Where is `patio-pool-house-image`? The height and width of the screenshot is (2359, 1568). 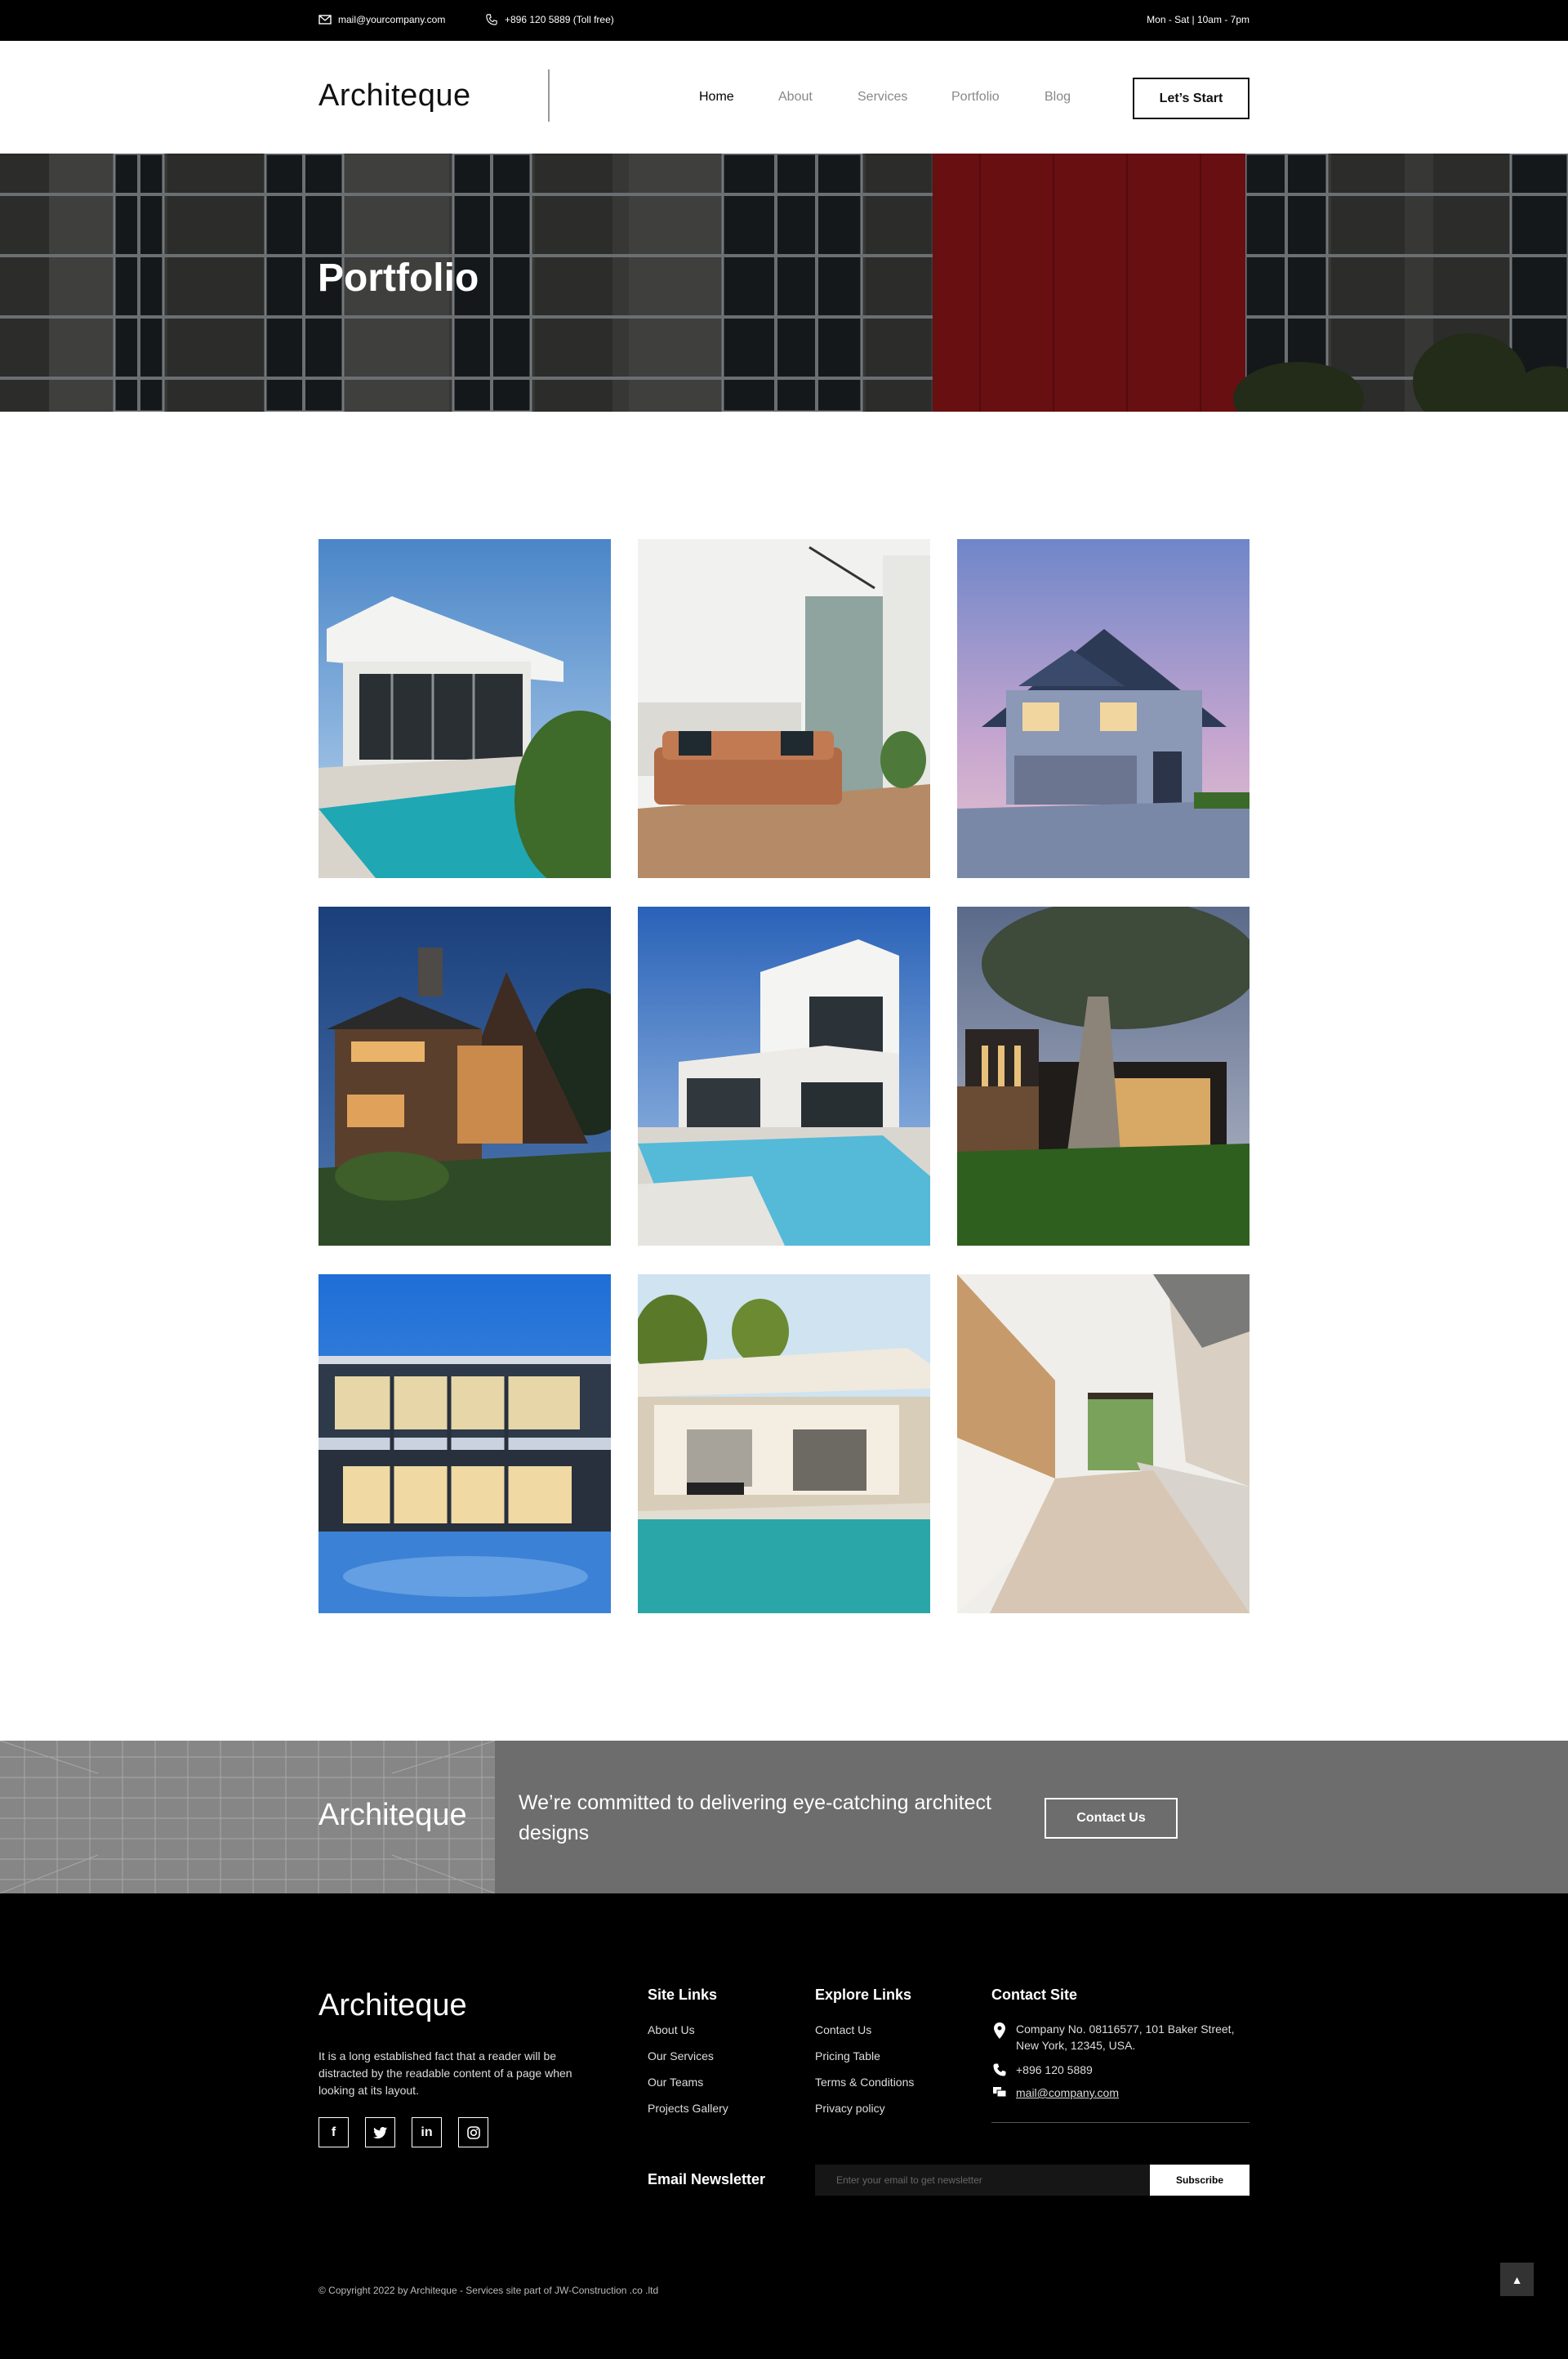
patio-pool-house-image is located at coordinates (784, 1444).